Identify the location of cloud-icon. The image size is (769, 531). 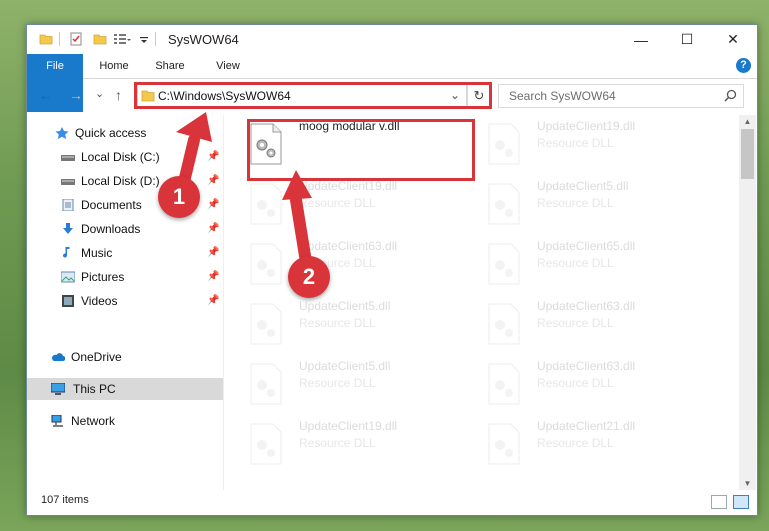
(58, 357).